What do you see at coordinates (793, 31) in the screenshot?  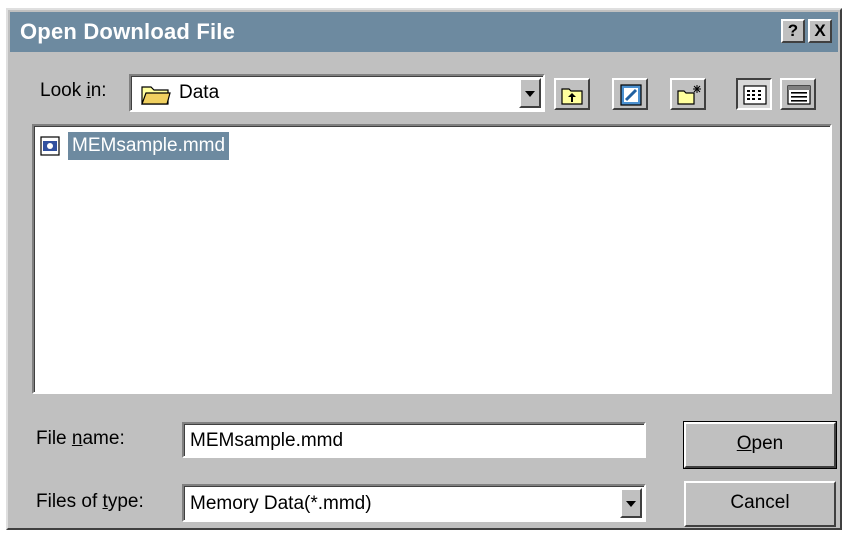 I see `help-button: ?` at bounding box center [793, 31].